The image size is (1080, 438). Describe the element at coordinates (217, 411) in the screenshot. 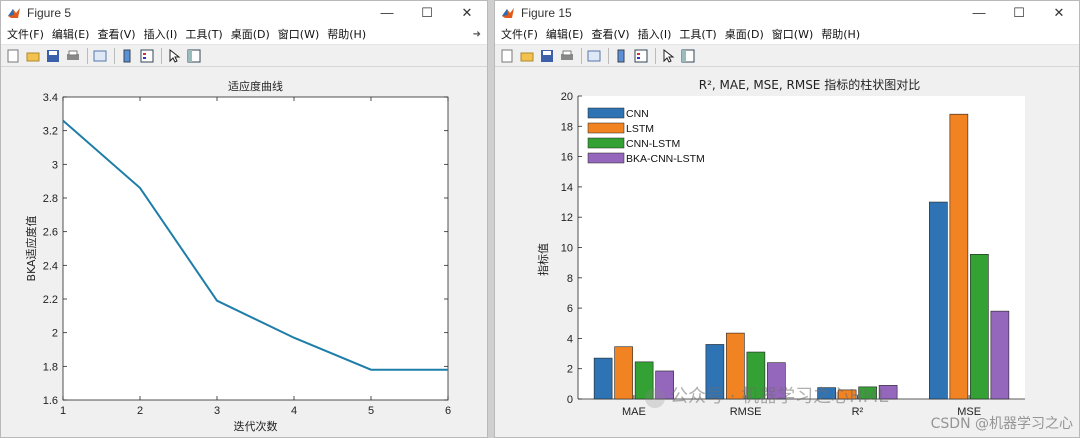

I see `x-tick-label: 3` at that location.